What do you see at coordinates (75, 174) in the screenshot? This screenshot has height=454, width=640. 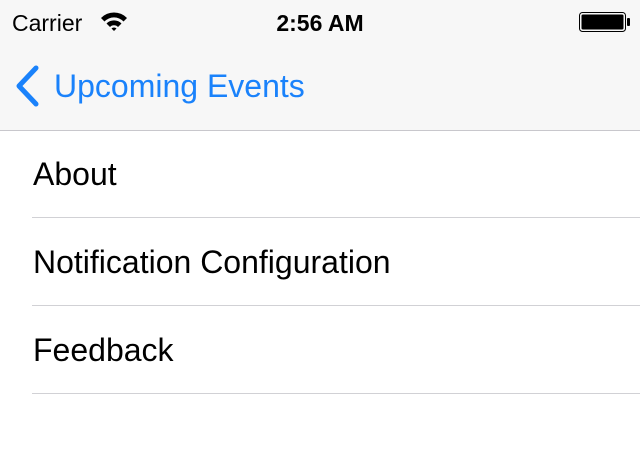 I see `menu-item-label: About` at bounding box center [75, 174].